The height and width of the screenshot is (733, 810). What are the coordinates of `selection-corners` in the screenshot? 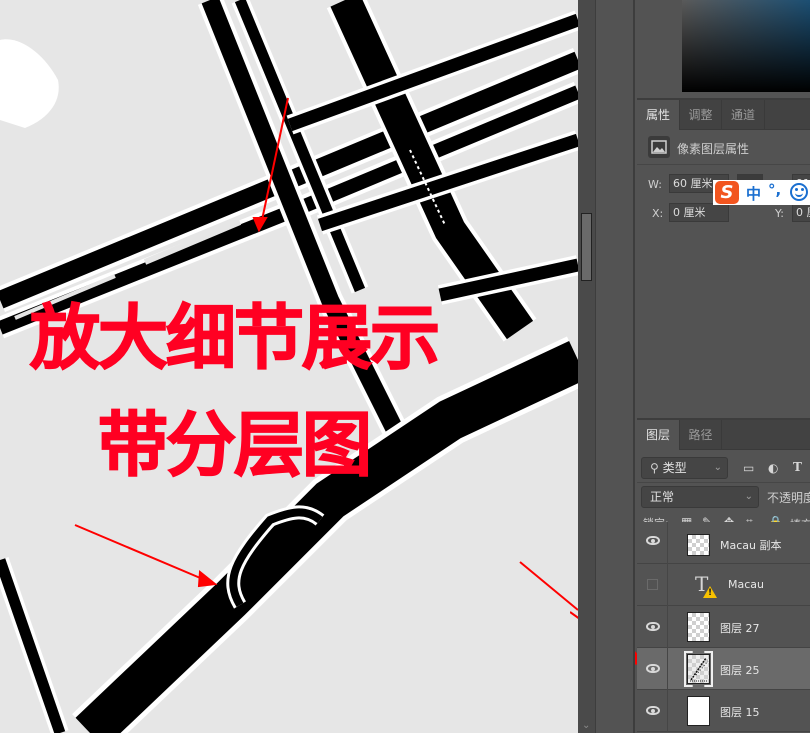 It's located at (698, 669).